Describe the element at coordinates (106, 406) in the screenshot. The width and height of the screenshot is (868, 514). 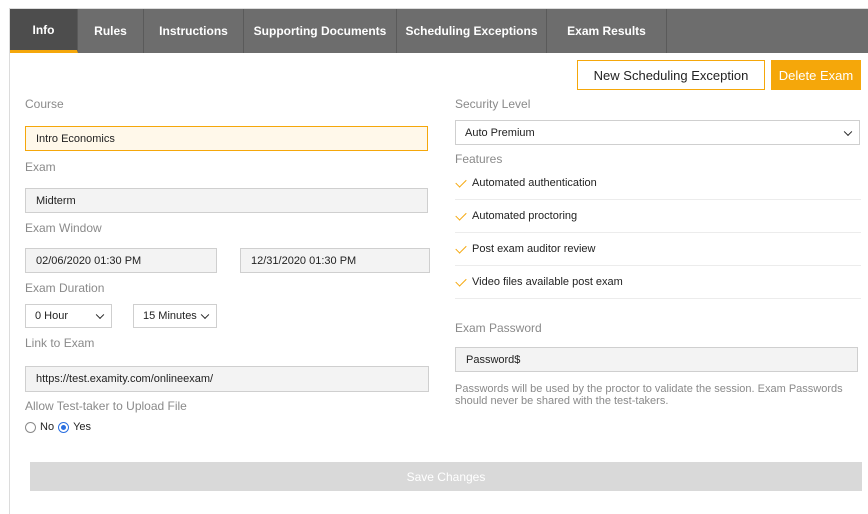
I see `upload-file-label: Allow Test-taker to Upload File` at that location.